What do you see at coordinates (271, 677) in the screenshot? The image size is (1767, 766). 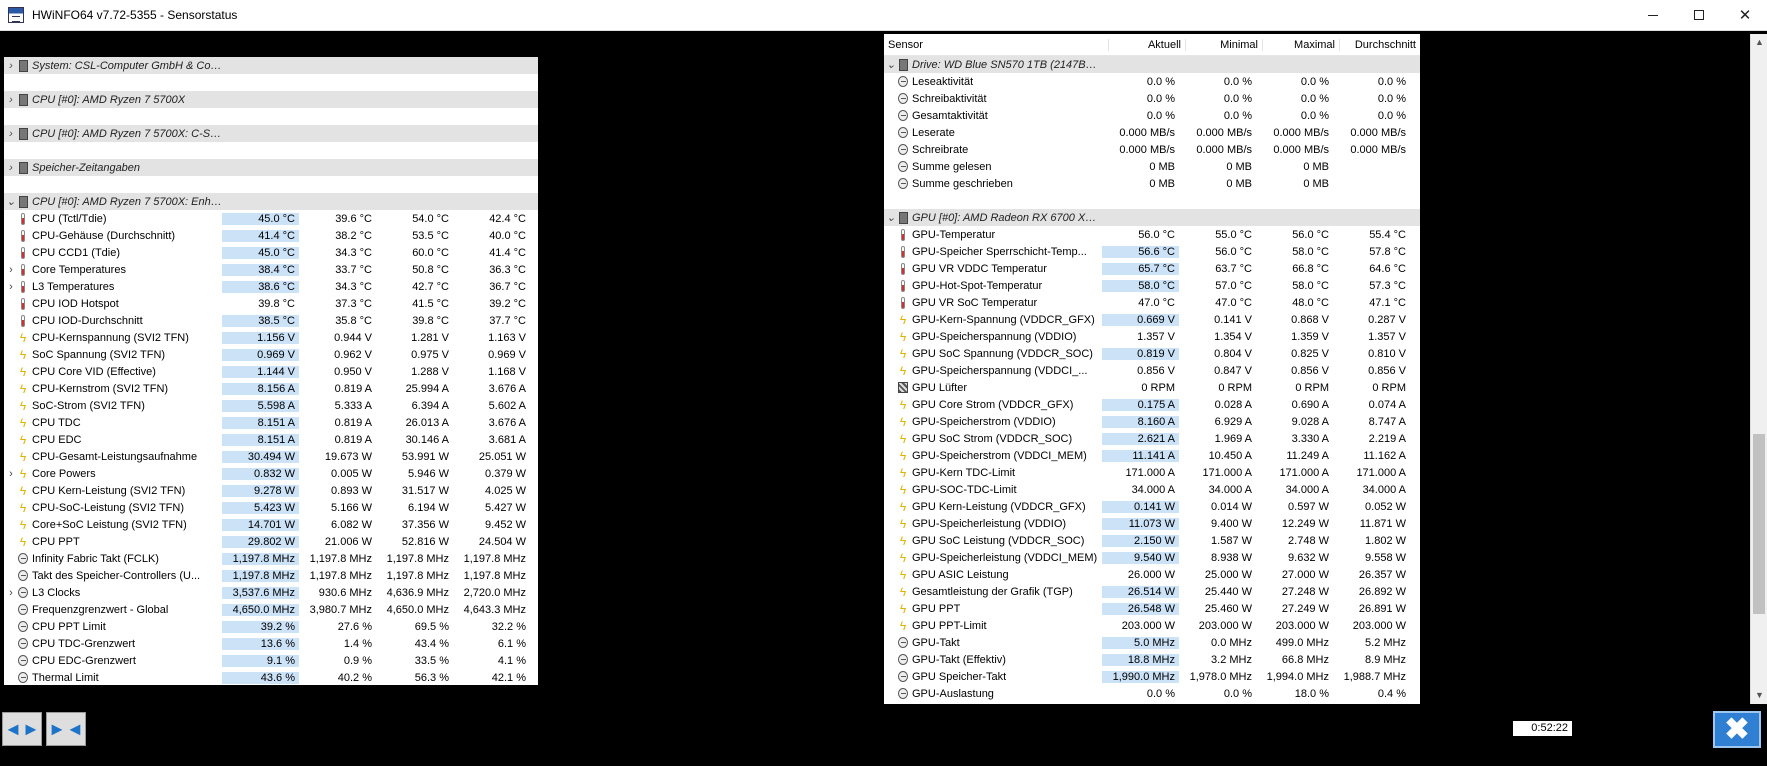 I see `sensor-row: Thermal Limit 43.6 % 40.2 % 56.3 % 42.1 %` at bounding box center [271, 677].